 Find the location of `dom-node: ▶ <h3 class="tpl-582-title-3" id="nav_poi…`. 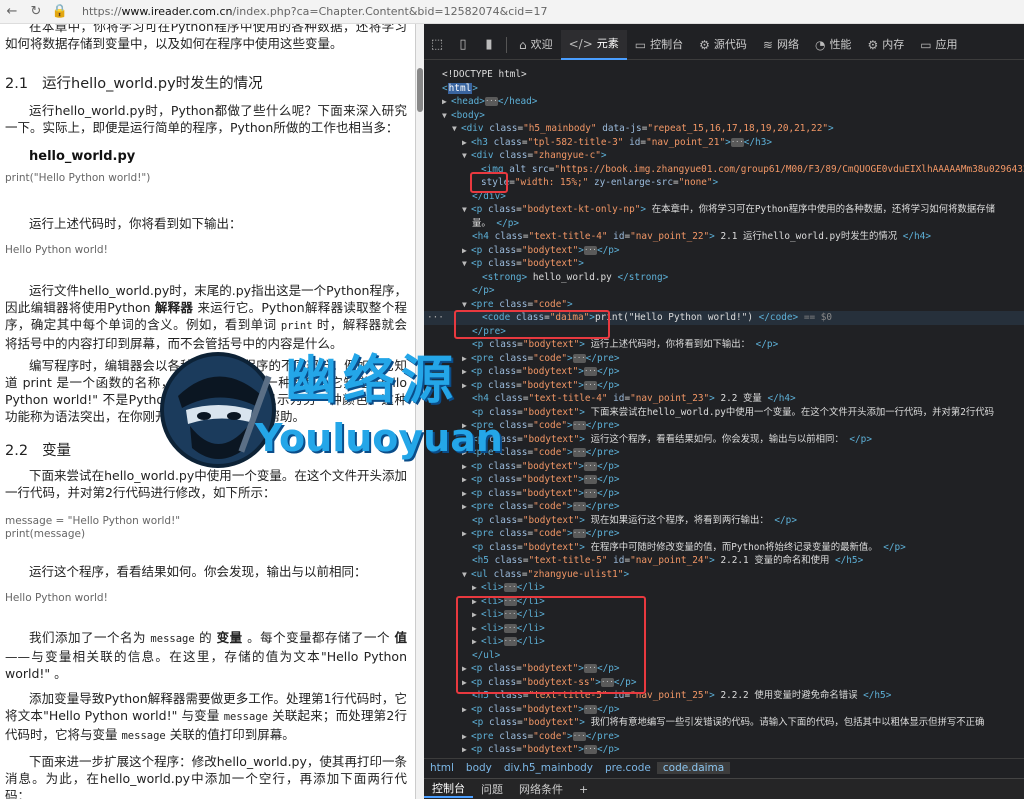

dom-node: ▶ <h3 class="tpl-582-title-3" id="nav_poi… is located at coordinates (724, 143).